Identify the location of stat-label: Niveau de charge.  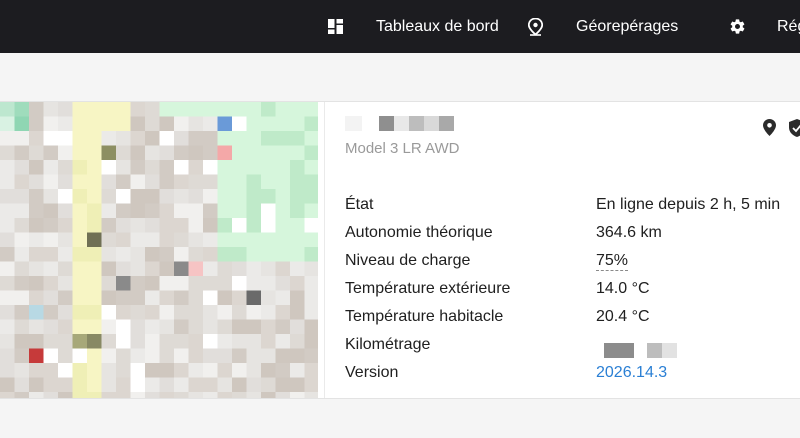
(408, 260).